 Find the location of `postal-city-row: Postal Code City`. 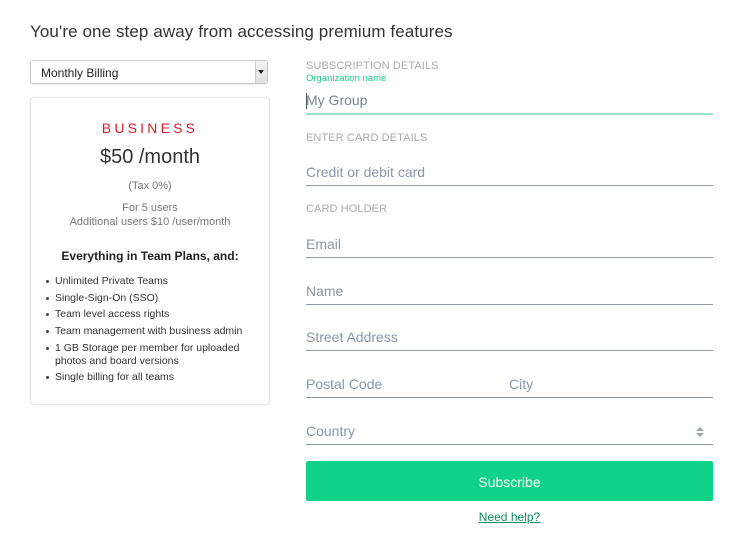

postal-city-row: Postal Code City is located at coordinates (509, 387).